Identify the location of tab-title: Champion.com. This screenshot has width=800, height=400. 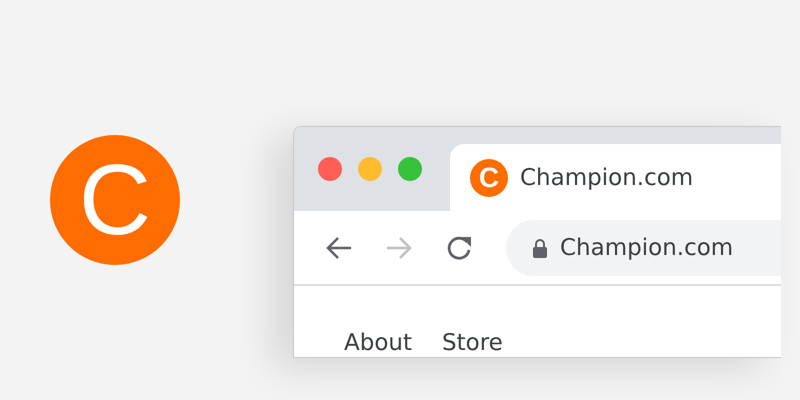
(607, 177).